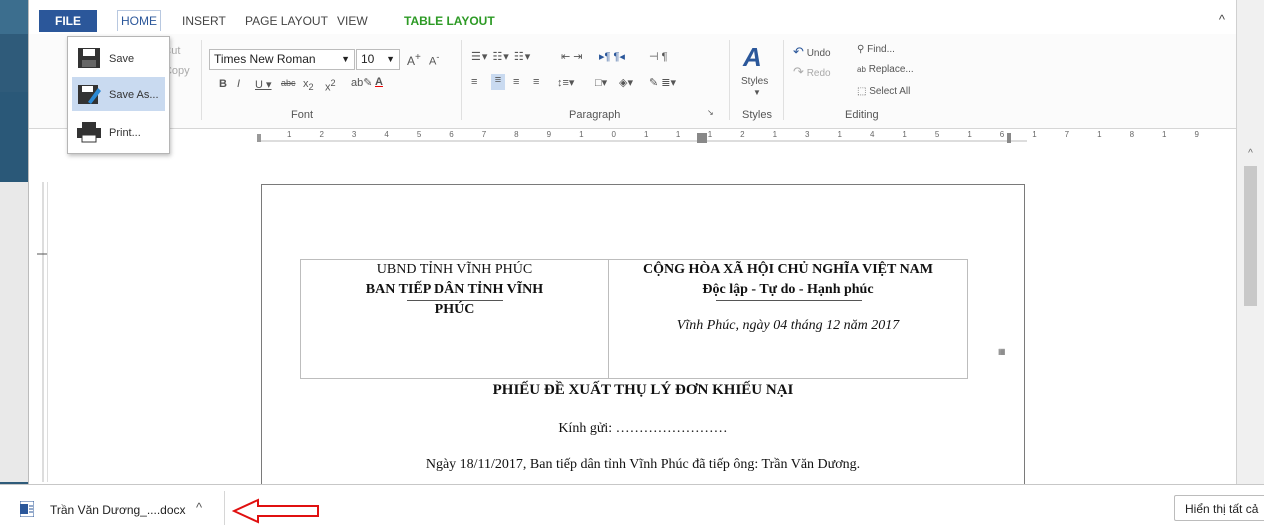 The image size is (1264, 532). Describe the element at coordinates (118, 510) in the screenshot. I see `download-file-name: Trần Văn Dương_....docx` at that location.